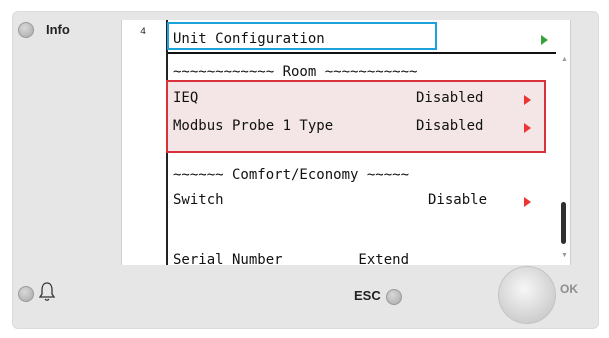 The image size is (609, 338). I want to click on bell-icon, so click(47, 292).